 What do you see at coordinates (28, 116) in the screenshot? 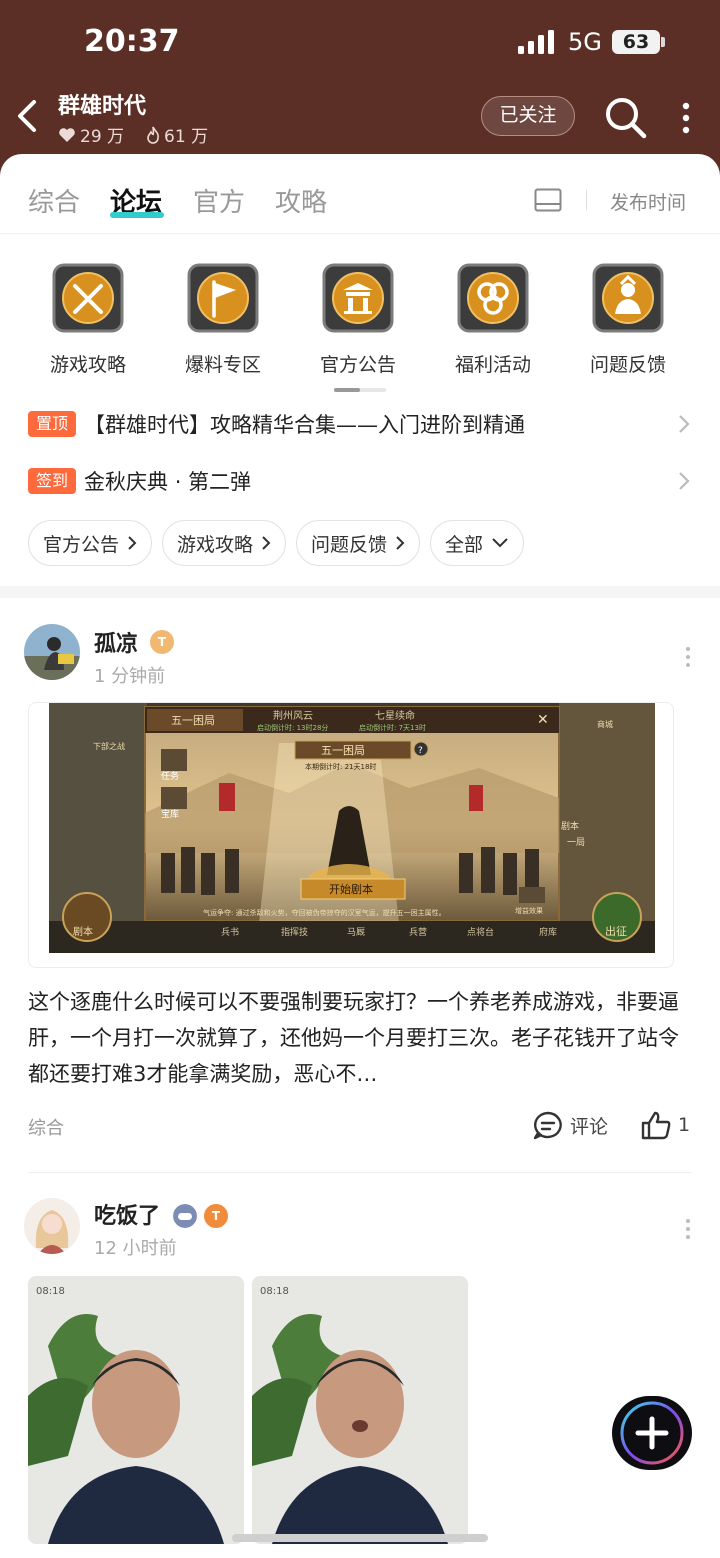
I see `back-icon` at bounding box center [28, 116].